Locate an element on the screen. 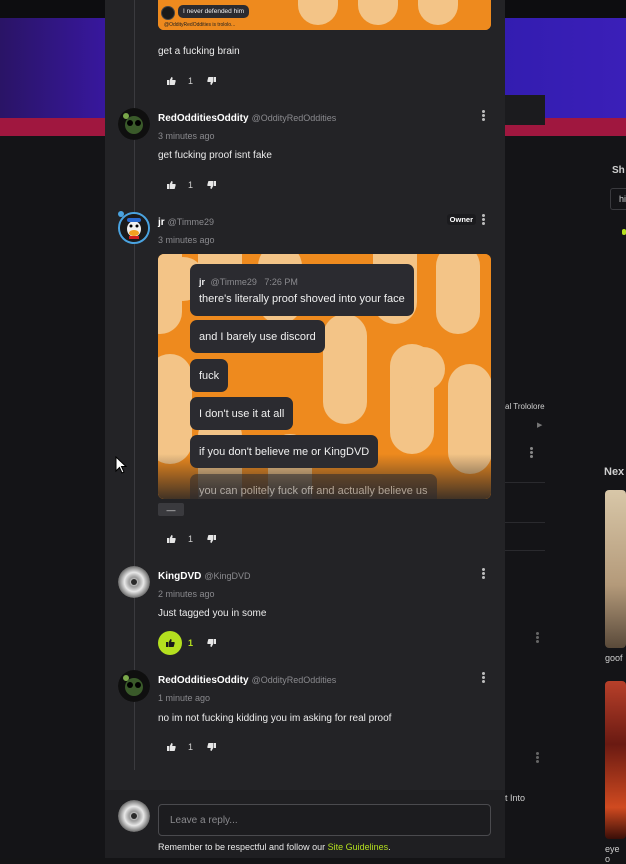 Image resolution: width=626 pixels, height=864 pixels. bg-label: t Into is located at coordinates (515, 798).